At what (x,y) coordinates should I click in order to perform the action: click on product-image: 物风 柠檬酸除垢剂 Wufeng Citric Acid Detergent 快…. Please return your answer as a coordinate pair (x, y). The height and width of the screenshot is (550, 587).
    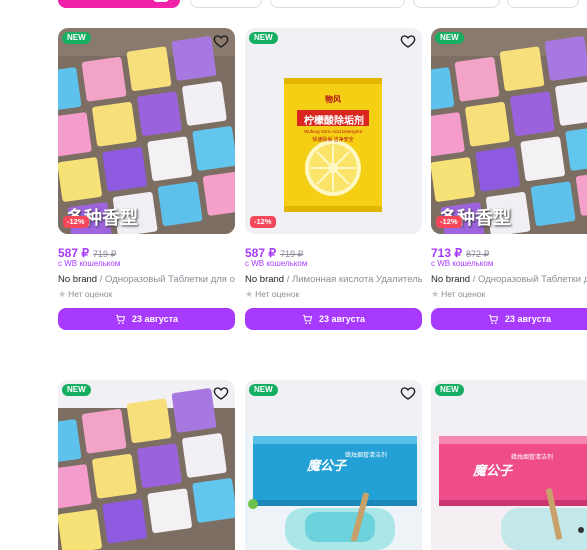
    Looking at the image, I should click on (333, 131).